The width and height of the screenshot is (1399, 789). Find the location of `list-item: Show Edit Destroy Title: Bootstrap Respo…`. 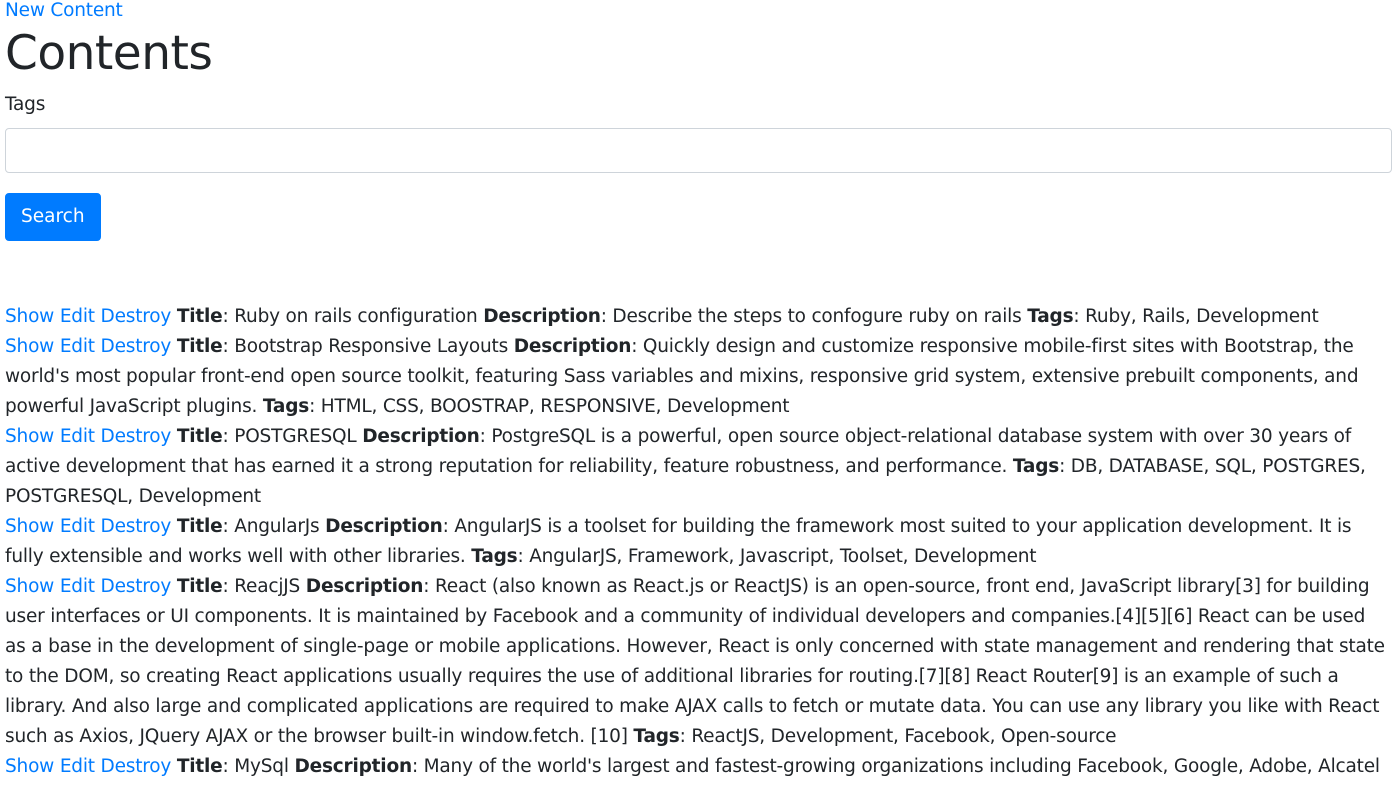

list-item: Show Edit Destroy Title: Bootstrap Respo… is located at coordinates (682, 376).